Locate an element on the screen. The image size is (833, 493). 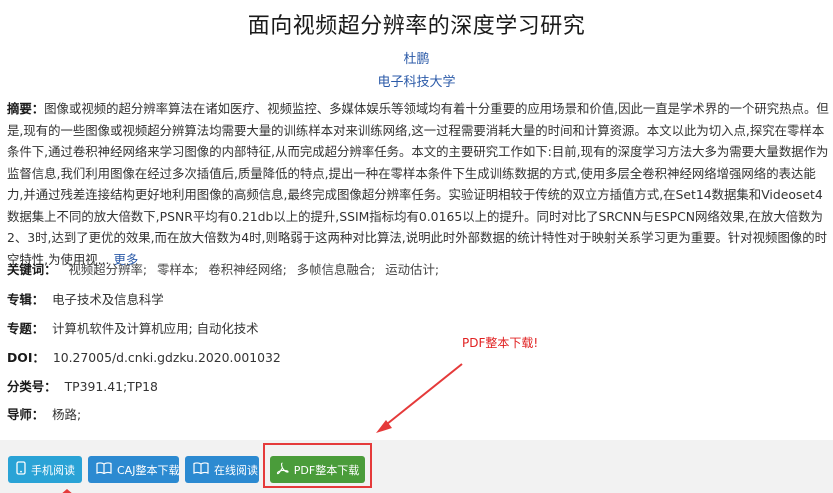
tutor-row: 导师： 杨路; is located at coordinates (44, 414).